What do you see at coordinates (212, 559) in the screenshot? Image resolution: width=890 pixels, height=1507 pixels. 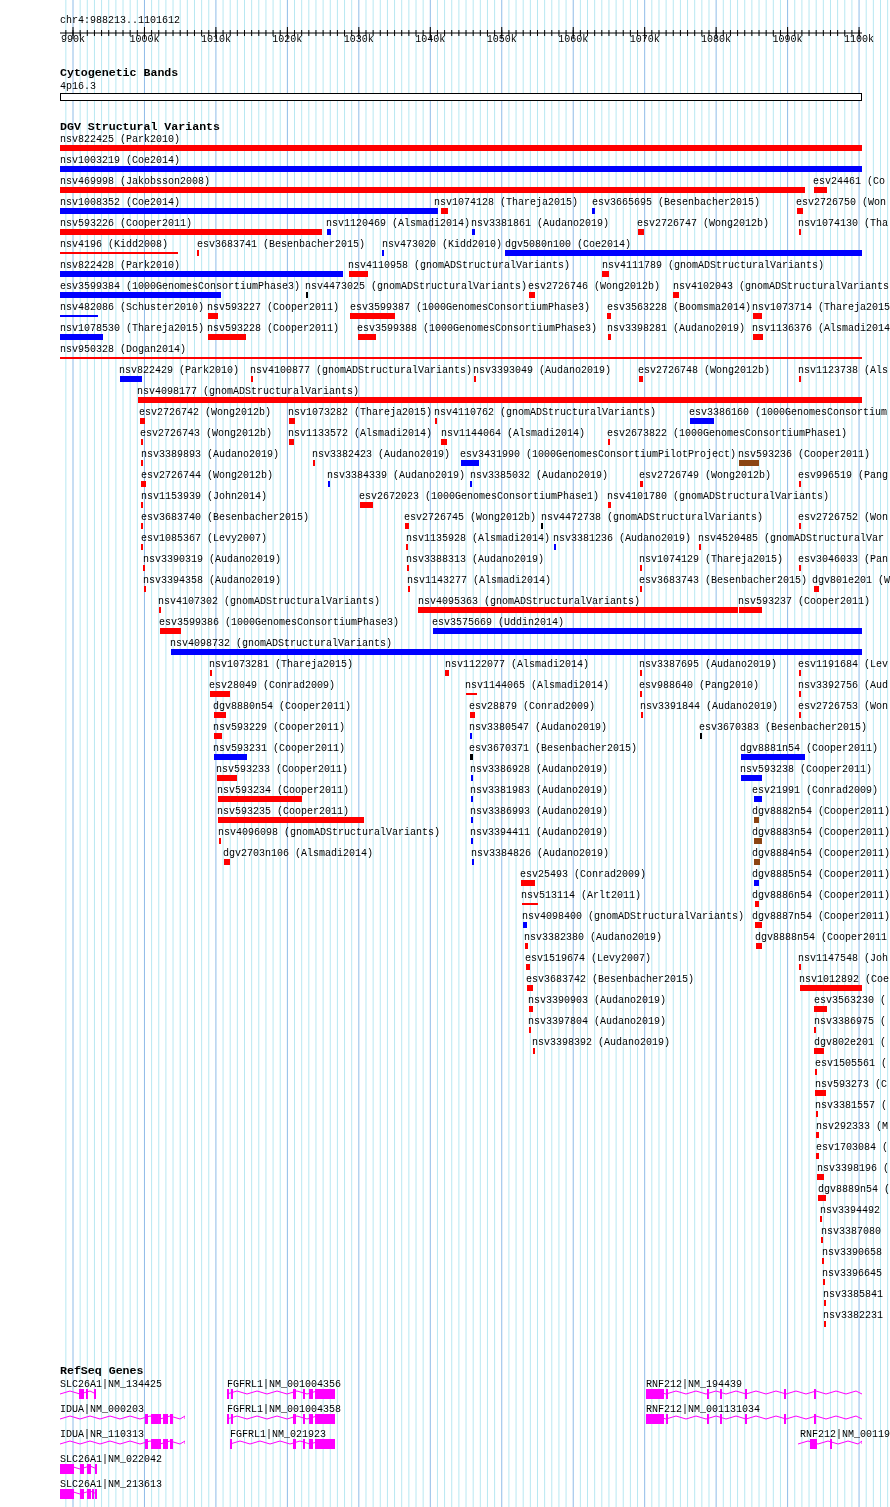 I see `variant-label: nsv3390319 (Audano2019)` at bounding box center [212, 559].